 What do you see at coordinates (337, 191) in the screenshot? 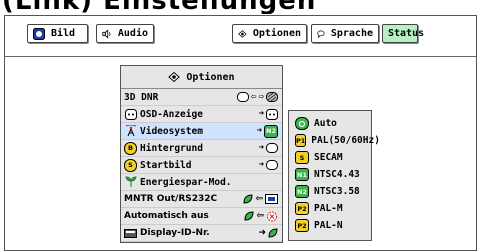
I see `submenu-item-label: NTSC3.58` at bounding box center [337, 191].